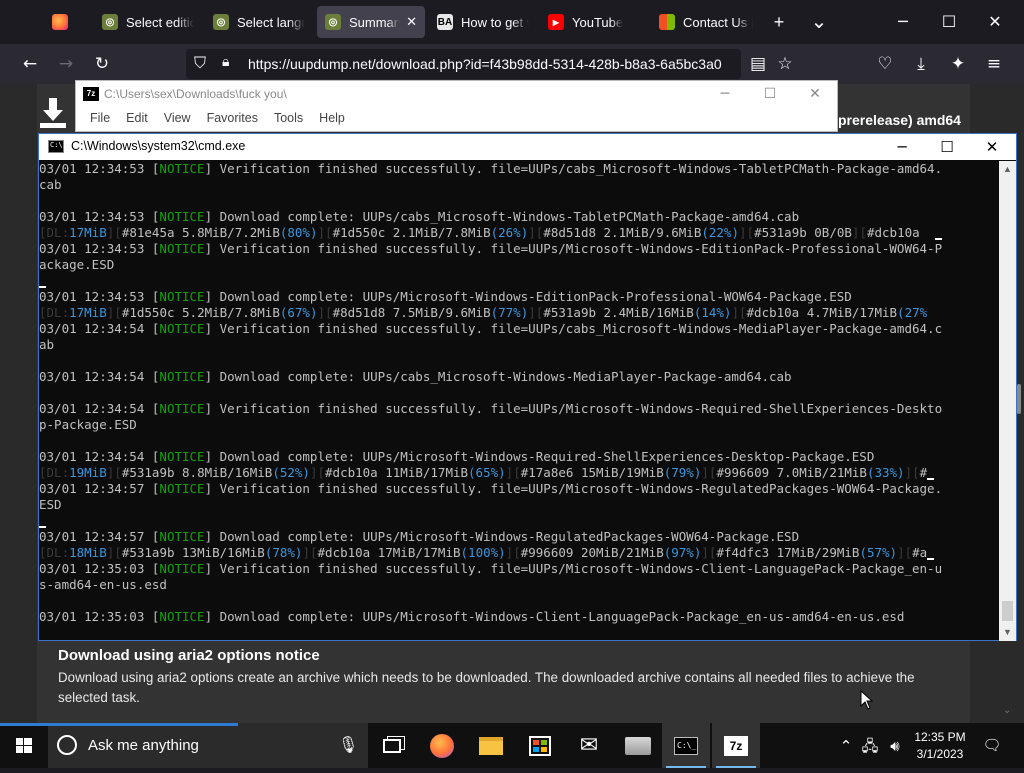  What do you see at coordinates (912, 312) in the screenshot?
I see `console-segment: (27%` at bounding box center [912, 312].